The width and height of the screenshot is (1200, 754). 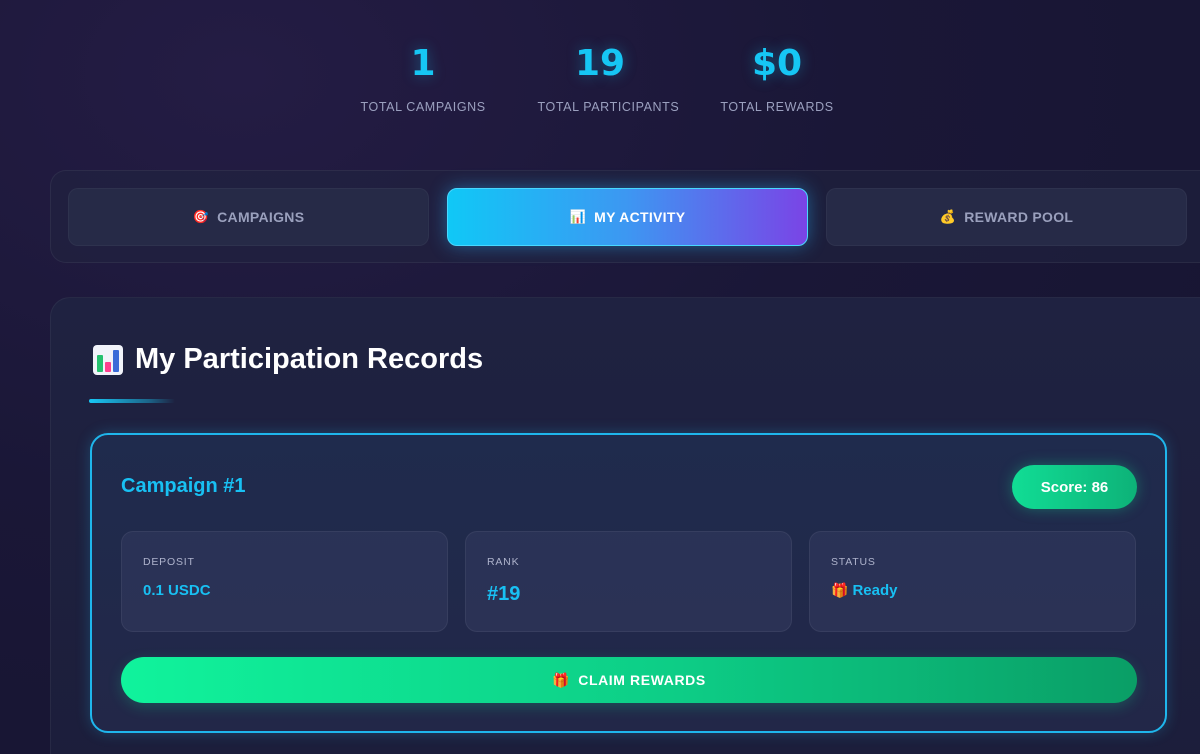 What do you see at coordinates (1074, 487) in the screenshot?
I see `score-badge: Score: 86` at bounding box center [1074, 487].